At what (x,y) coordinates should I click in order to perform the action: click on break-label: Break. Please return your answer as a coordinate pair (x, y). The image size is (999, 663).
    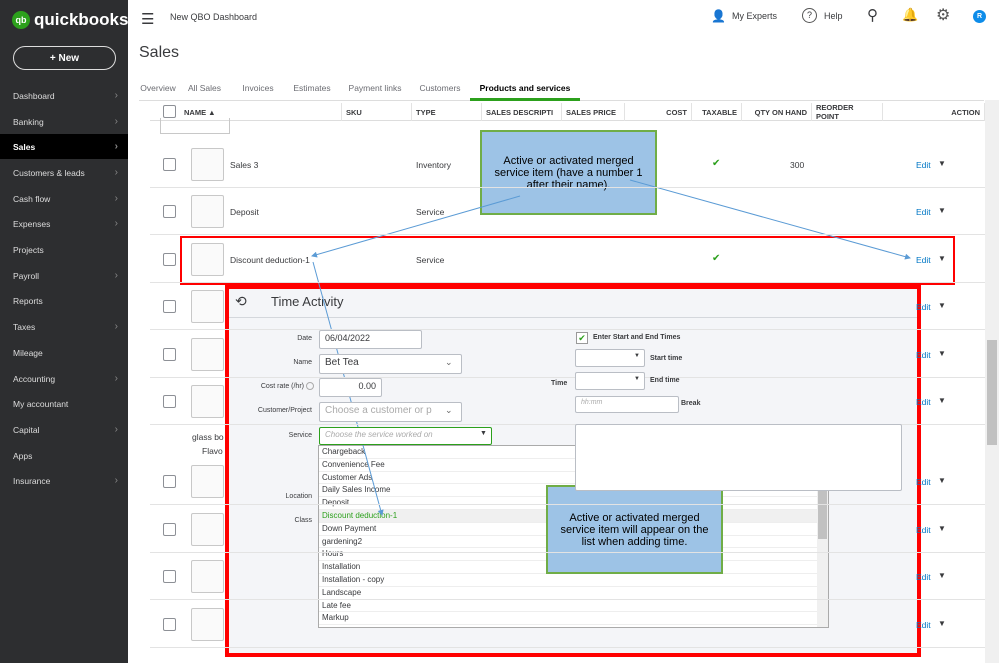
    Looking at the image, I should click on (691, 403).